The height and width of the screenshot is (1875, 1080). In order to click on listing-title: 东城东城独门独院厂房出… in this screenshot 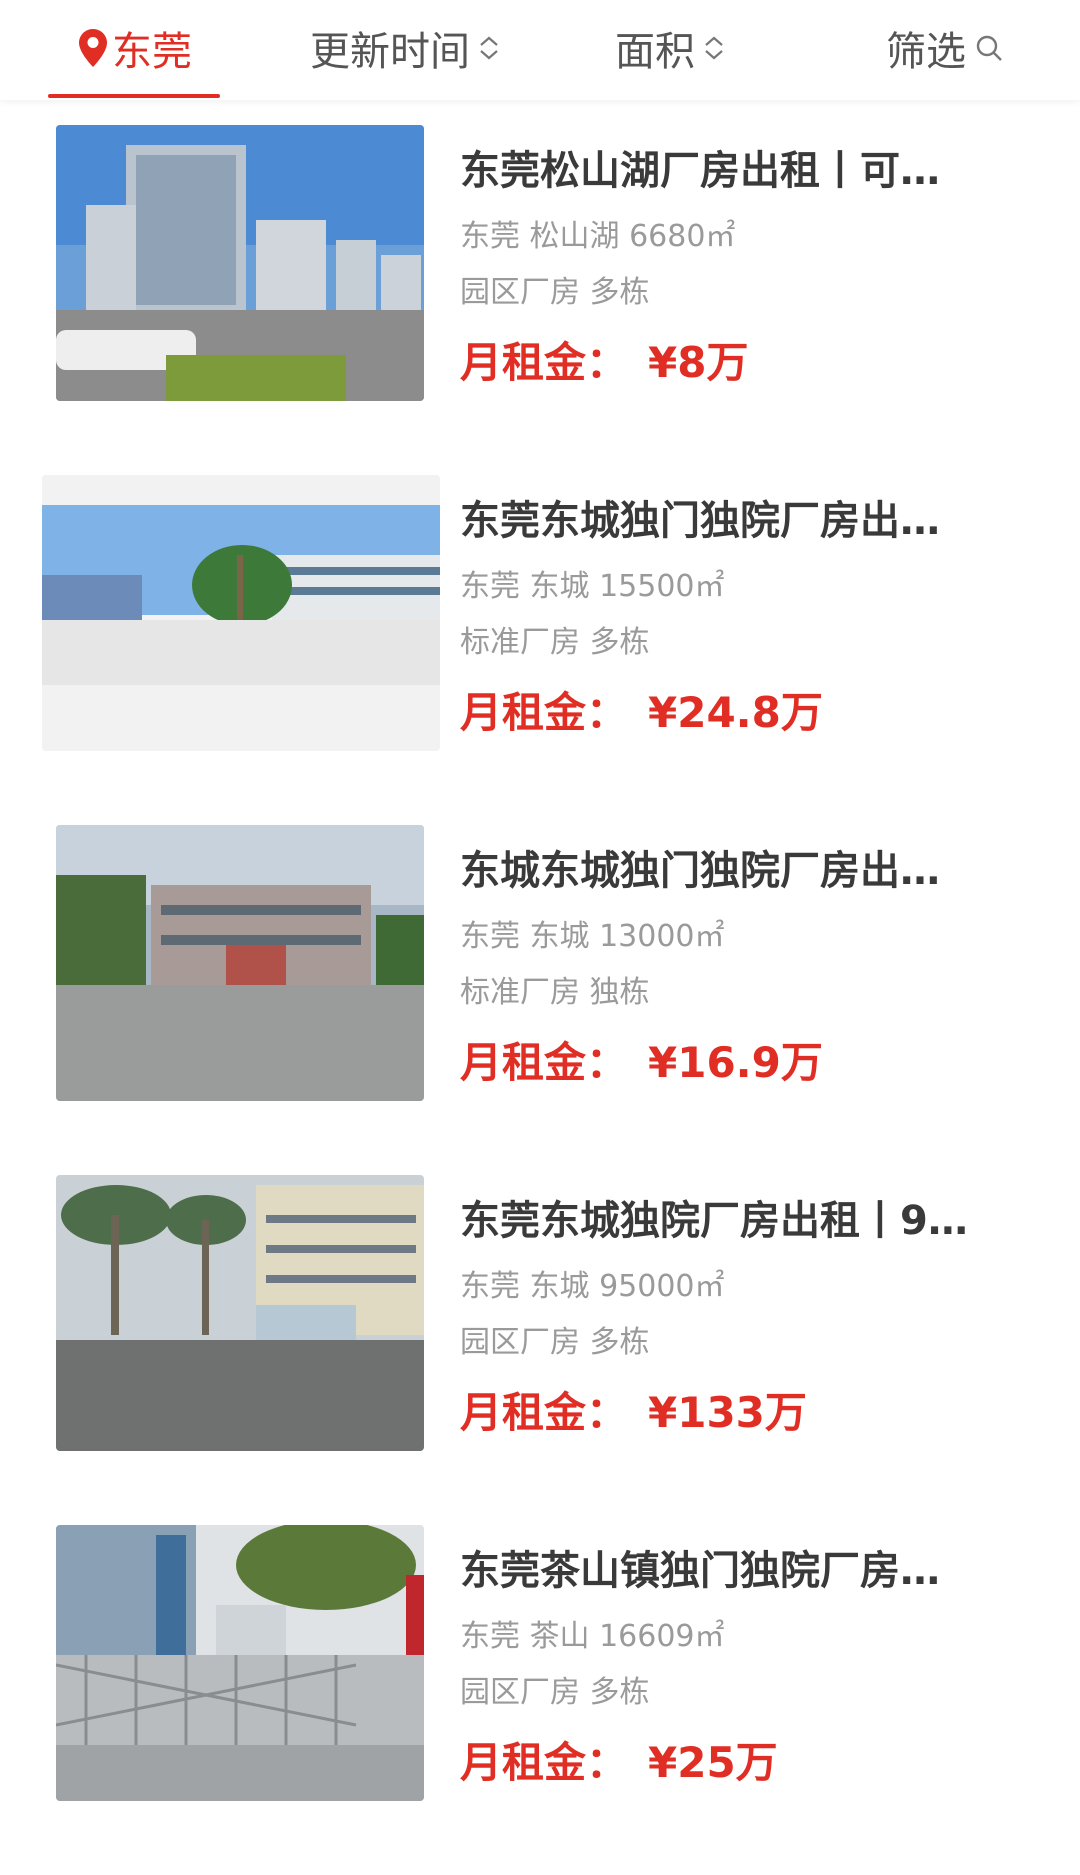, I will do `click(700, 871)`.